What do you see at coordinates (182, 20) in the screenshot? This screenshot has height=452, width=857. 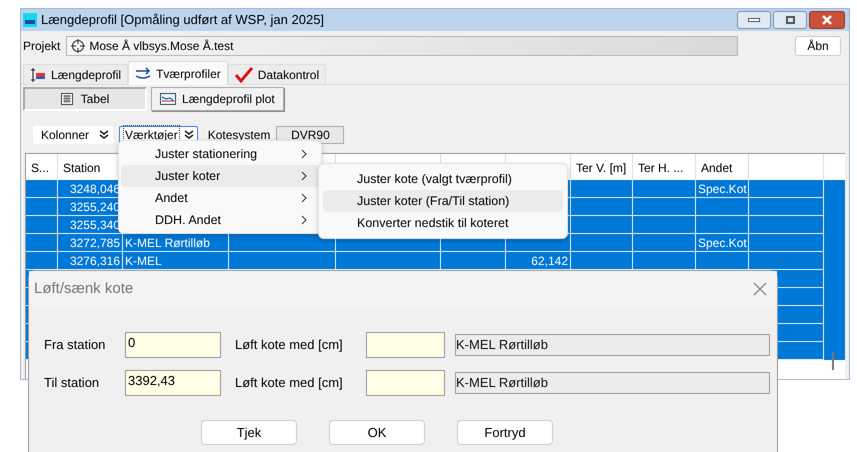 I see `window-title: Længdeprofil [Opmåling udført af WSP, jan 2025]` at bounding box center [182, 20].